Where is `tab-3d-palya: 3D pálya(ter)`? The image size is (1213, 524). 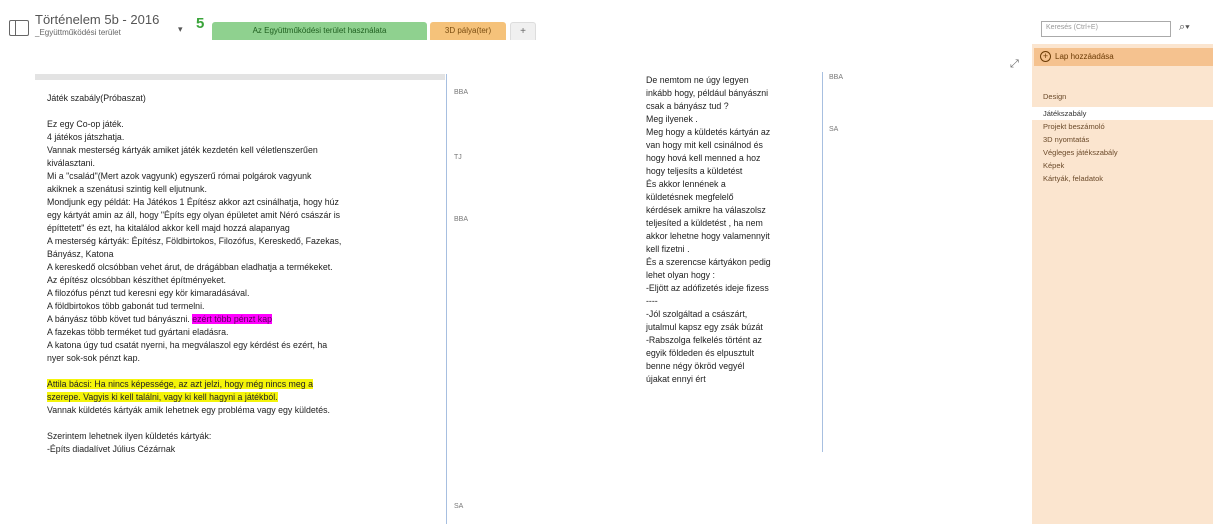 tab-3d-palya: 3D pálya(ter) is located at coordinates (468, 31).